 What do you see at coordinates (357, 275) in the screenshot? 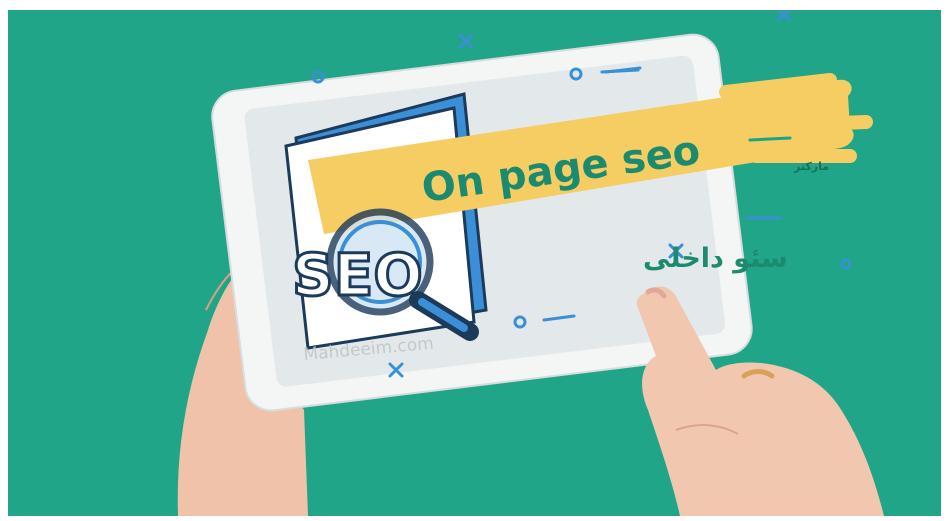
I see `seo-word: SEO` at bounding box center [357, 275].